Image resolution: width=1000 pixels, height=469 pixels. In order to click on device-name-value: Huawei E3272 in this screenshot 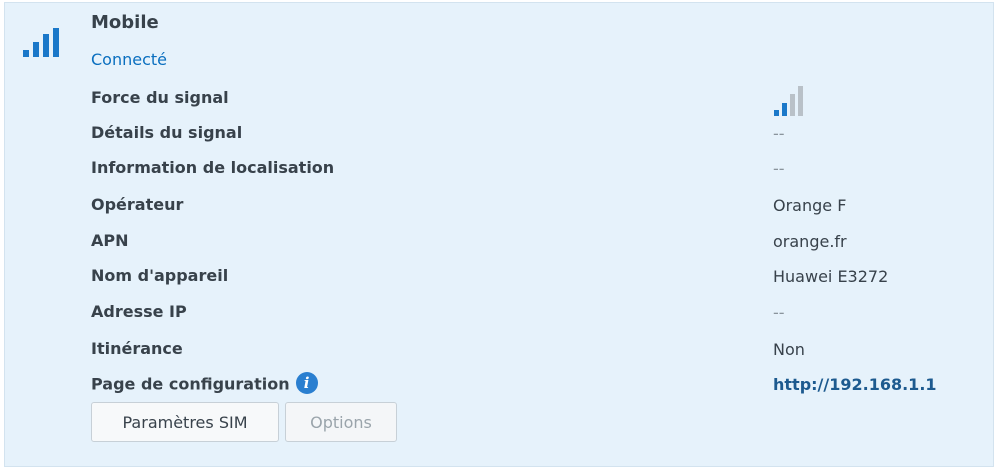, I will do `click(831, 276)`.